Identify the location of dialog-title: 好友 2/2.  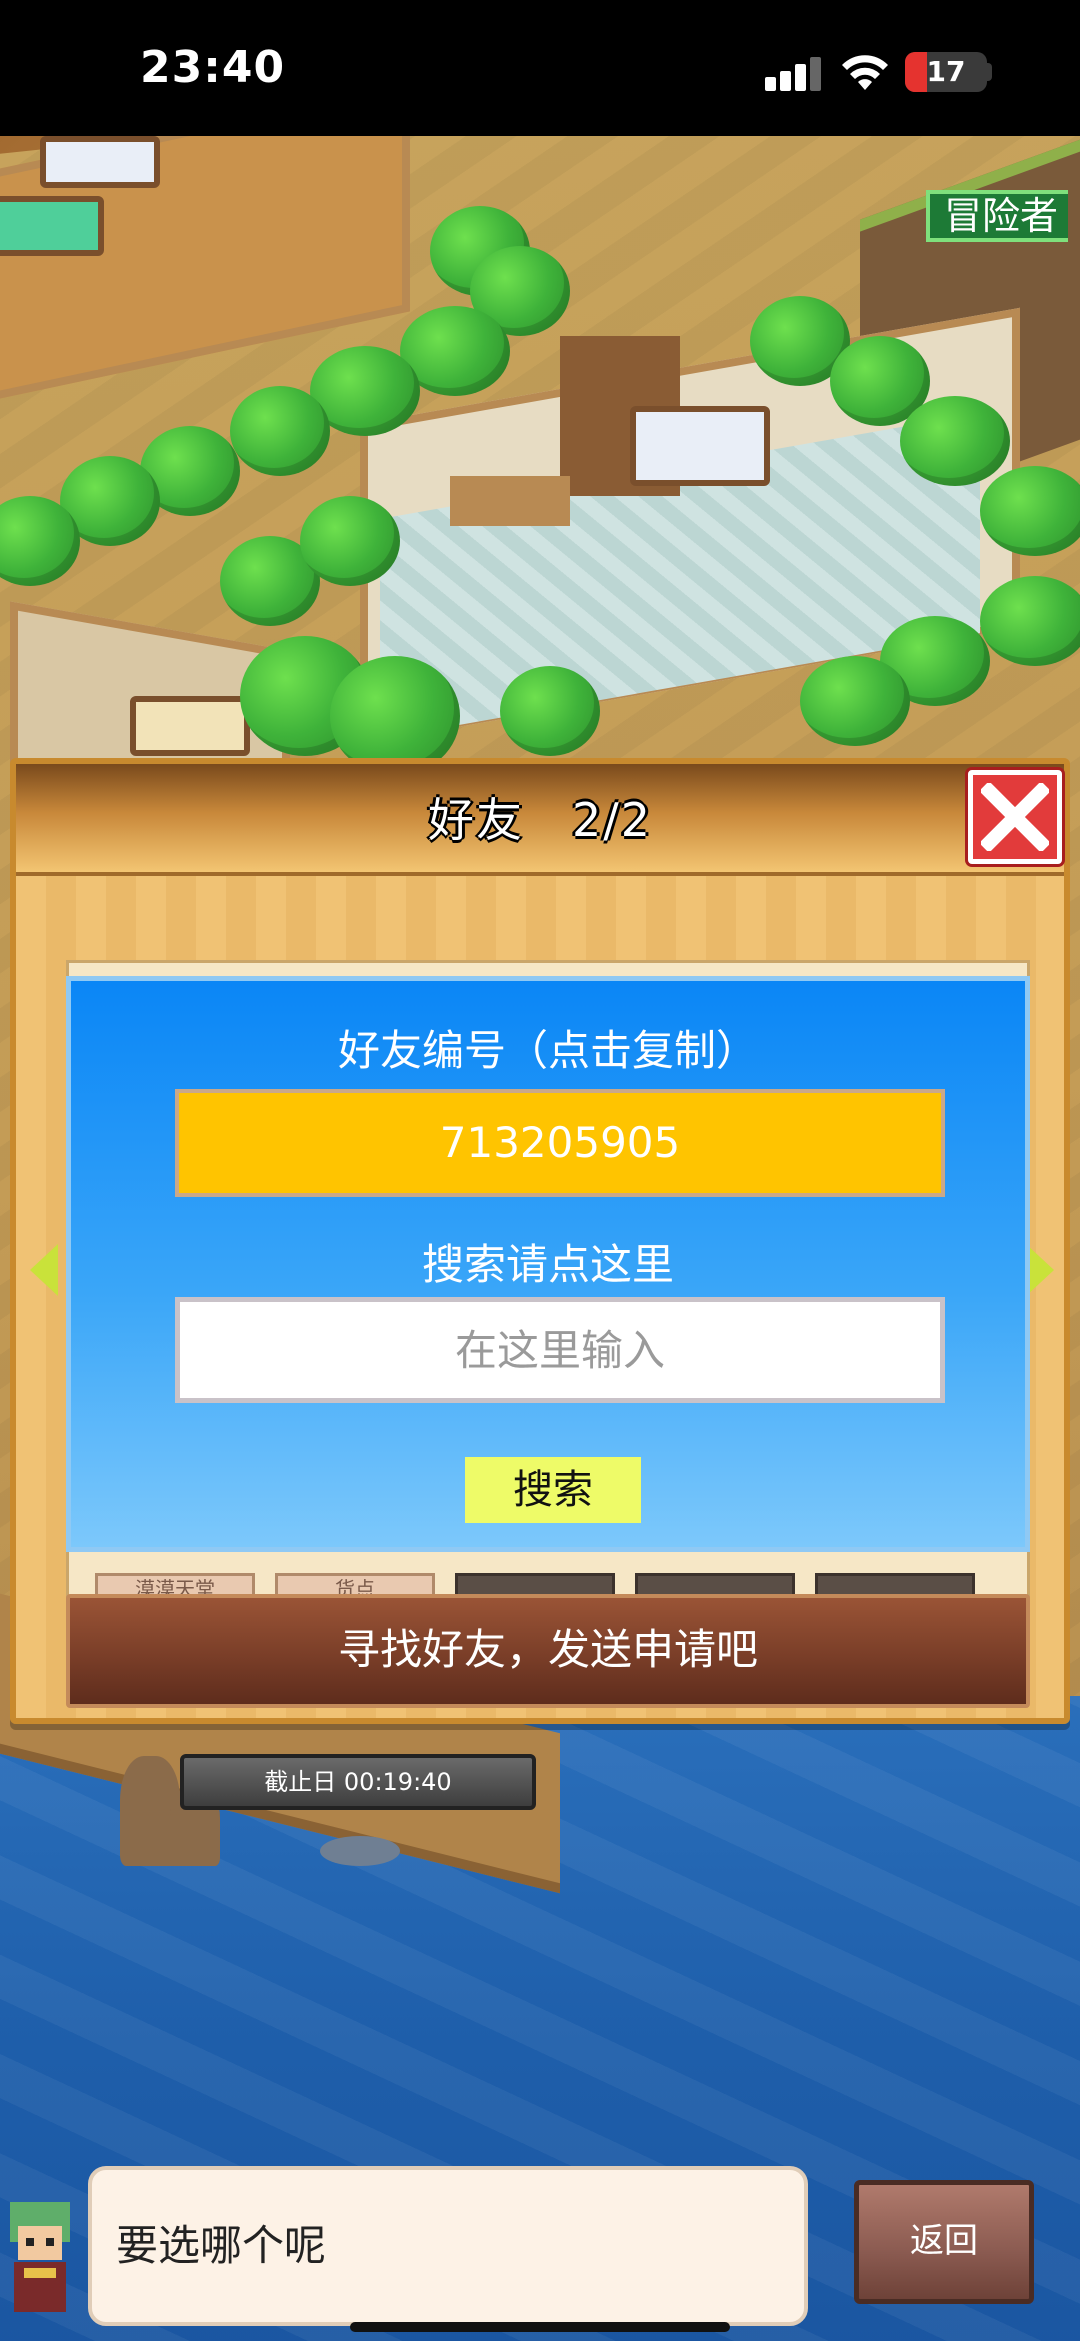
(540, 820).